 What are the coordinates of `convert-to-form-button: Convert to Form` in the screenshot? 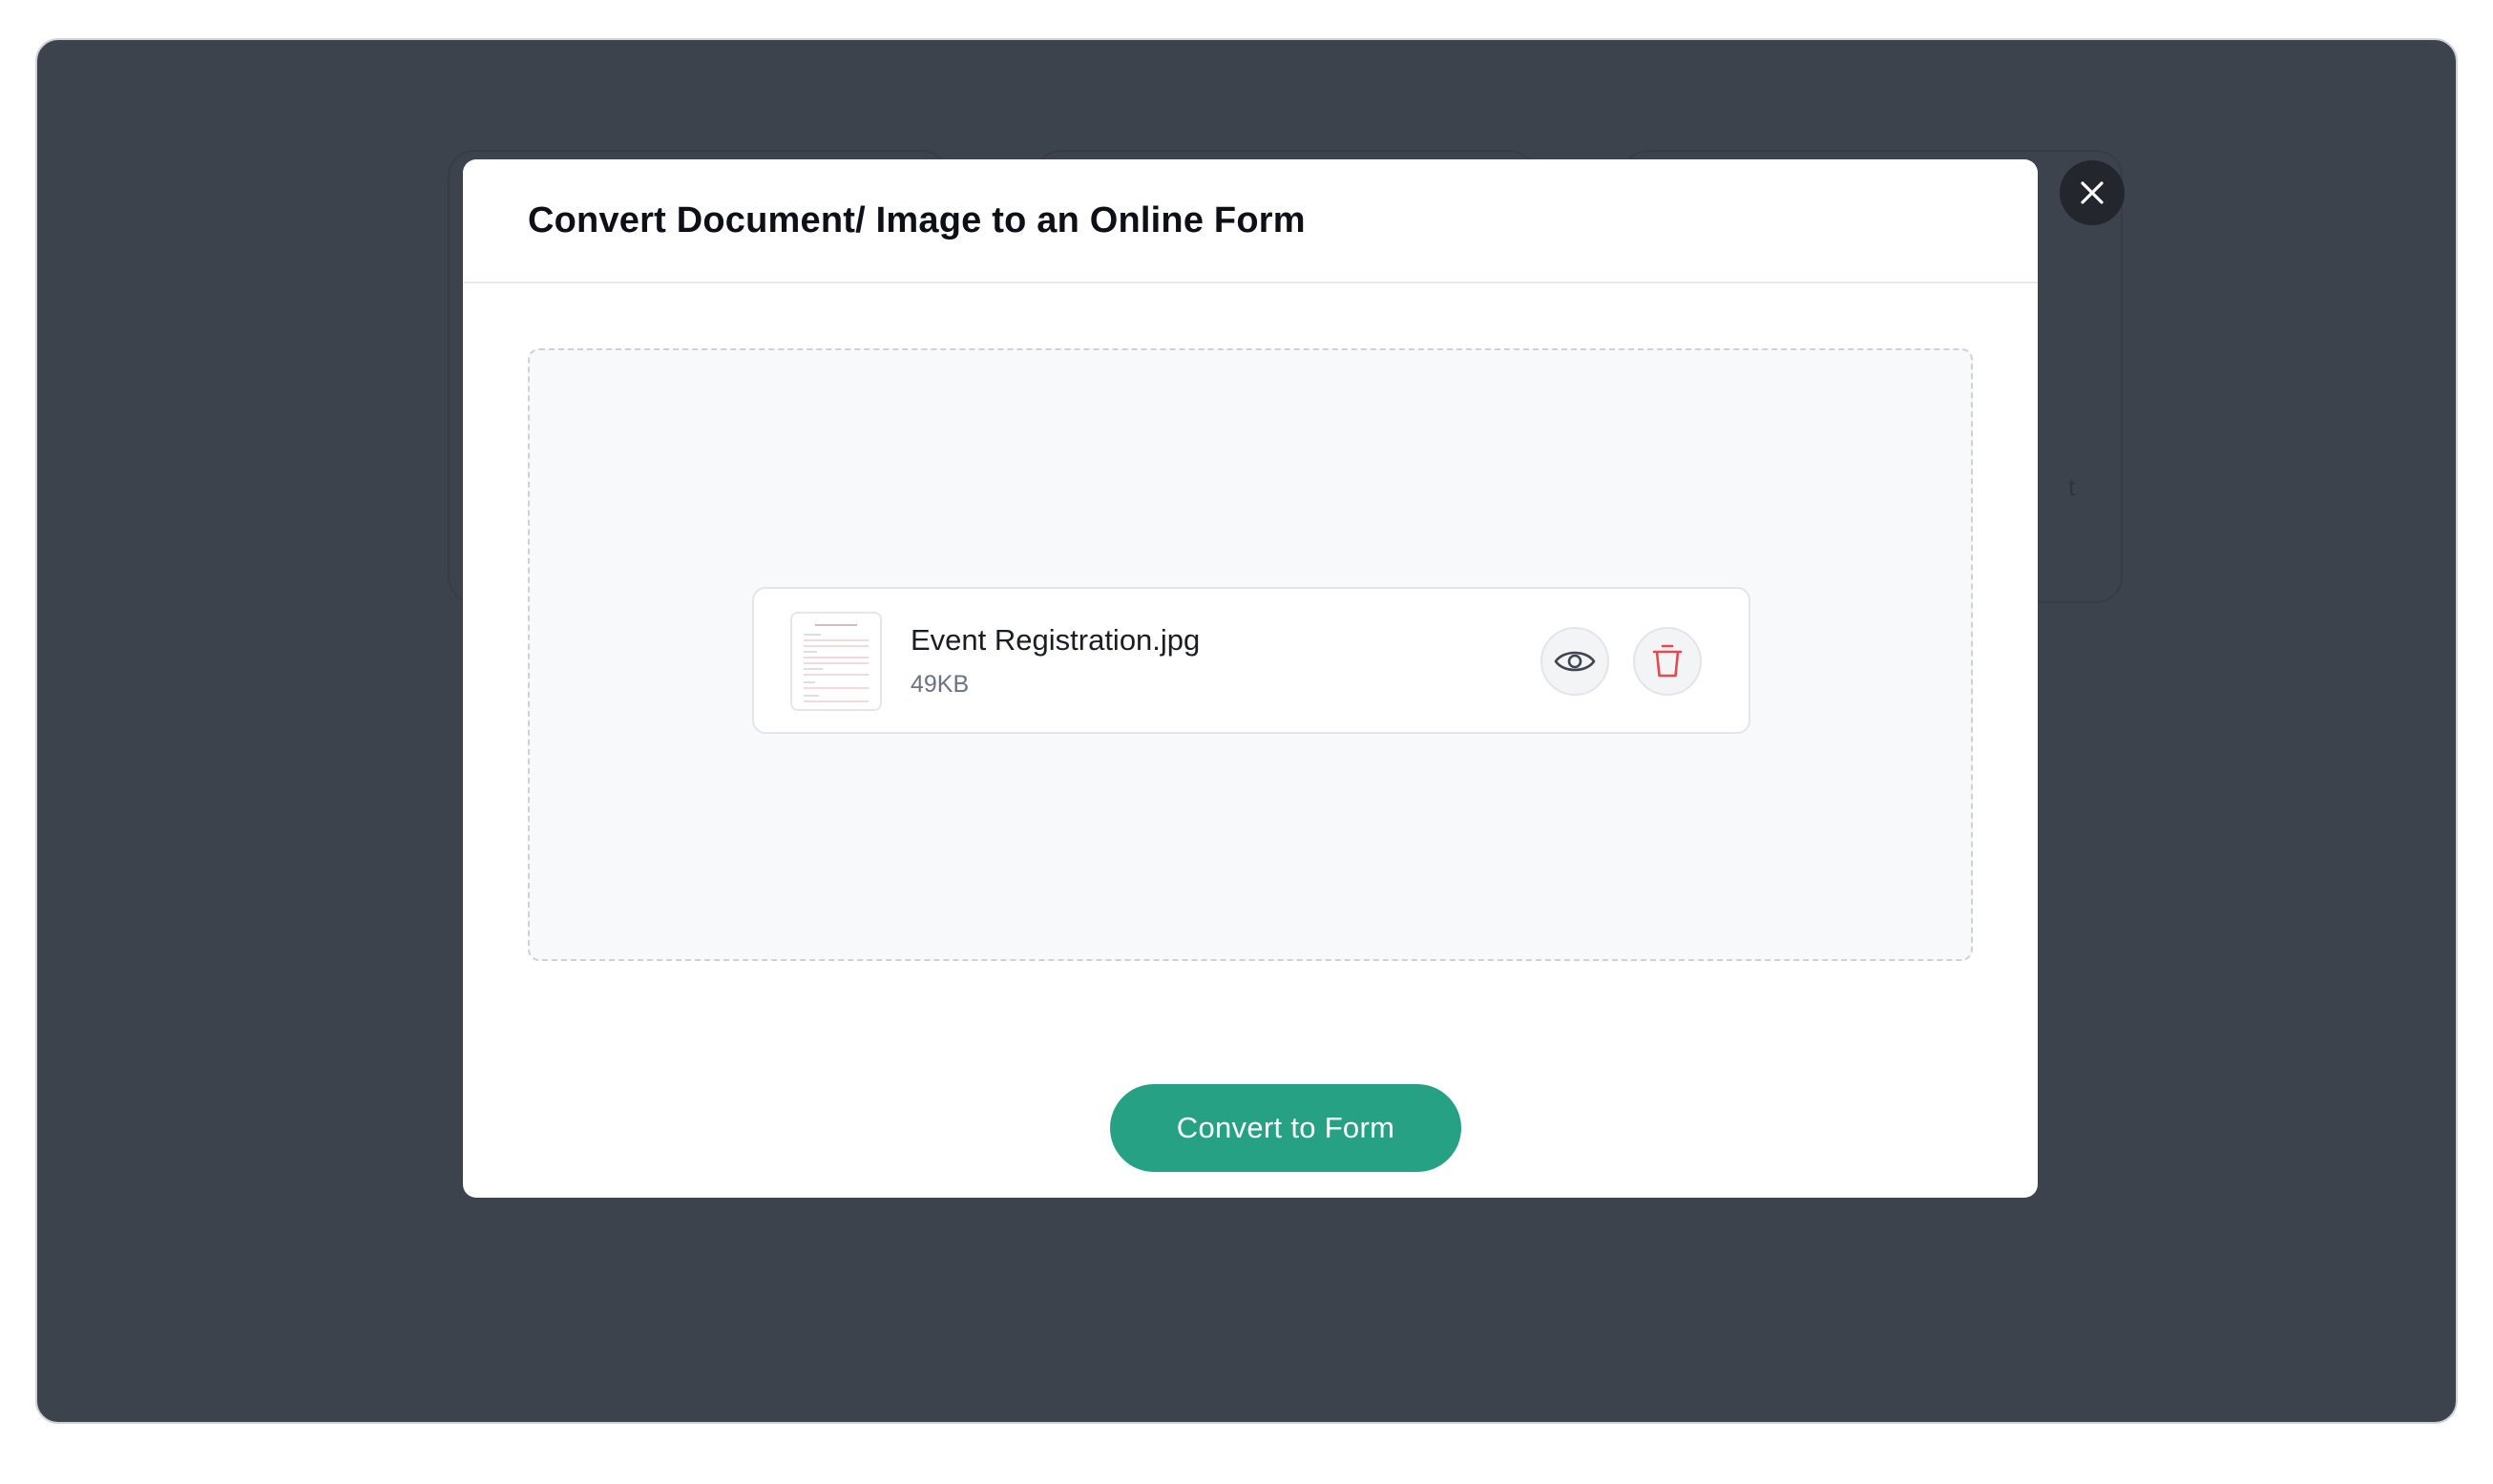 It's located at (1285, 1128).